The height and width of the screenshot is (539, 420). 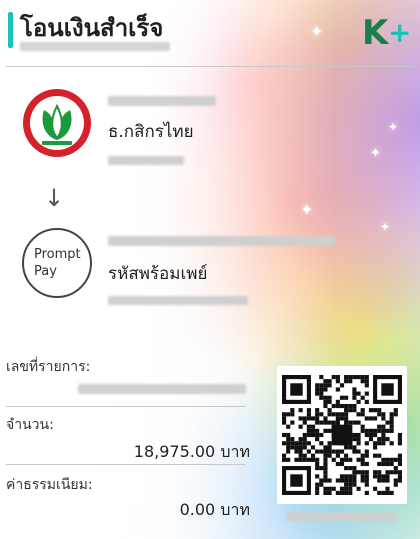 What do you see at coordinates (376, 31) in the screenshot?
I see `svg-text: K` at bounding box center [376, 31].